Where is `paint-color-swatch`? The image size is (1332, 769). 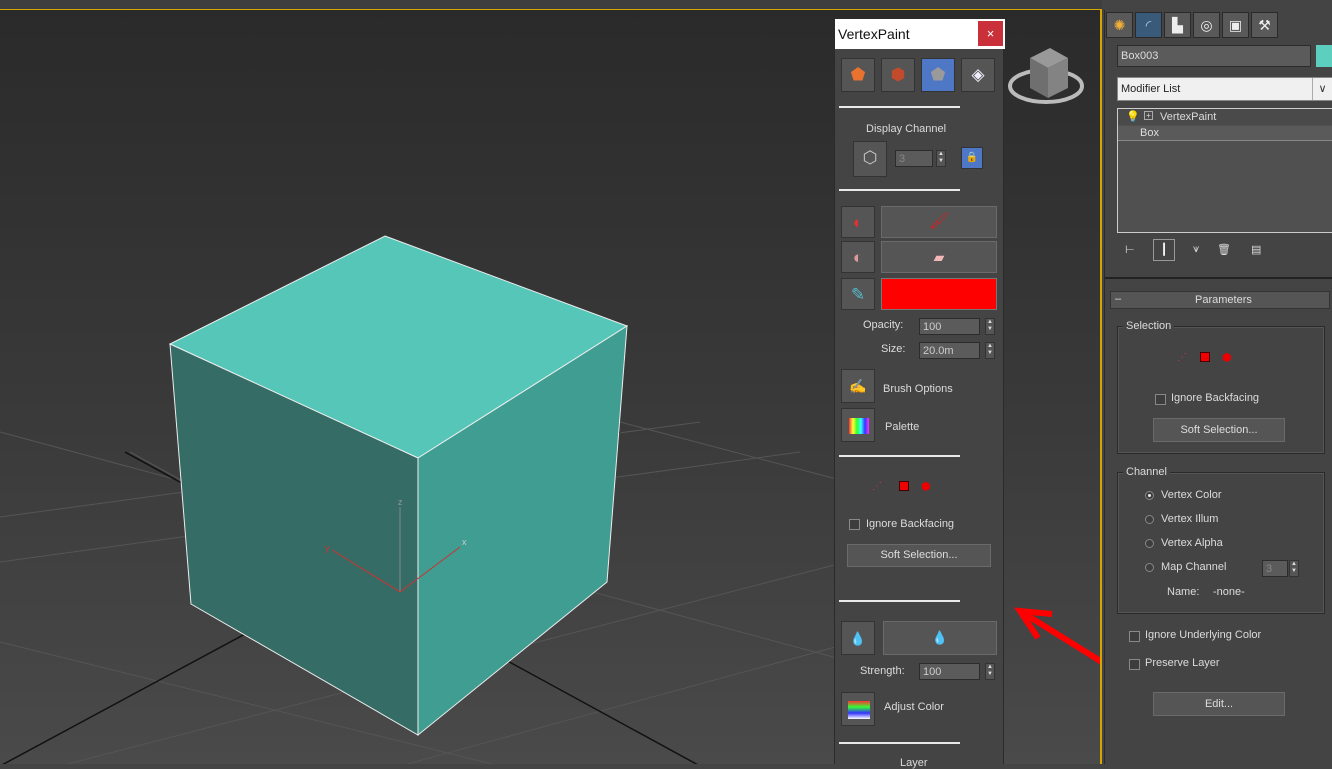 paint-color-swatch is located at coordinates (939, 294).